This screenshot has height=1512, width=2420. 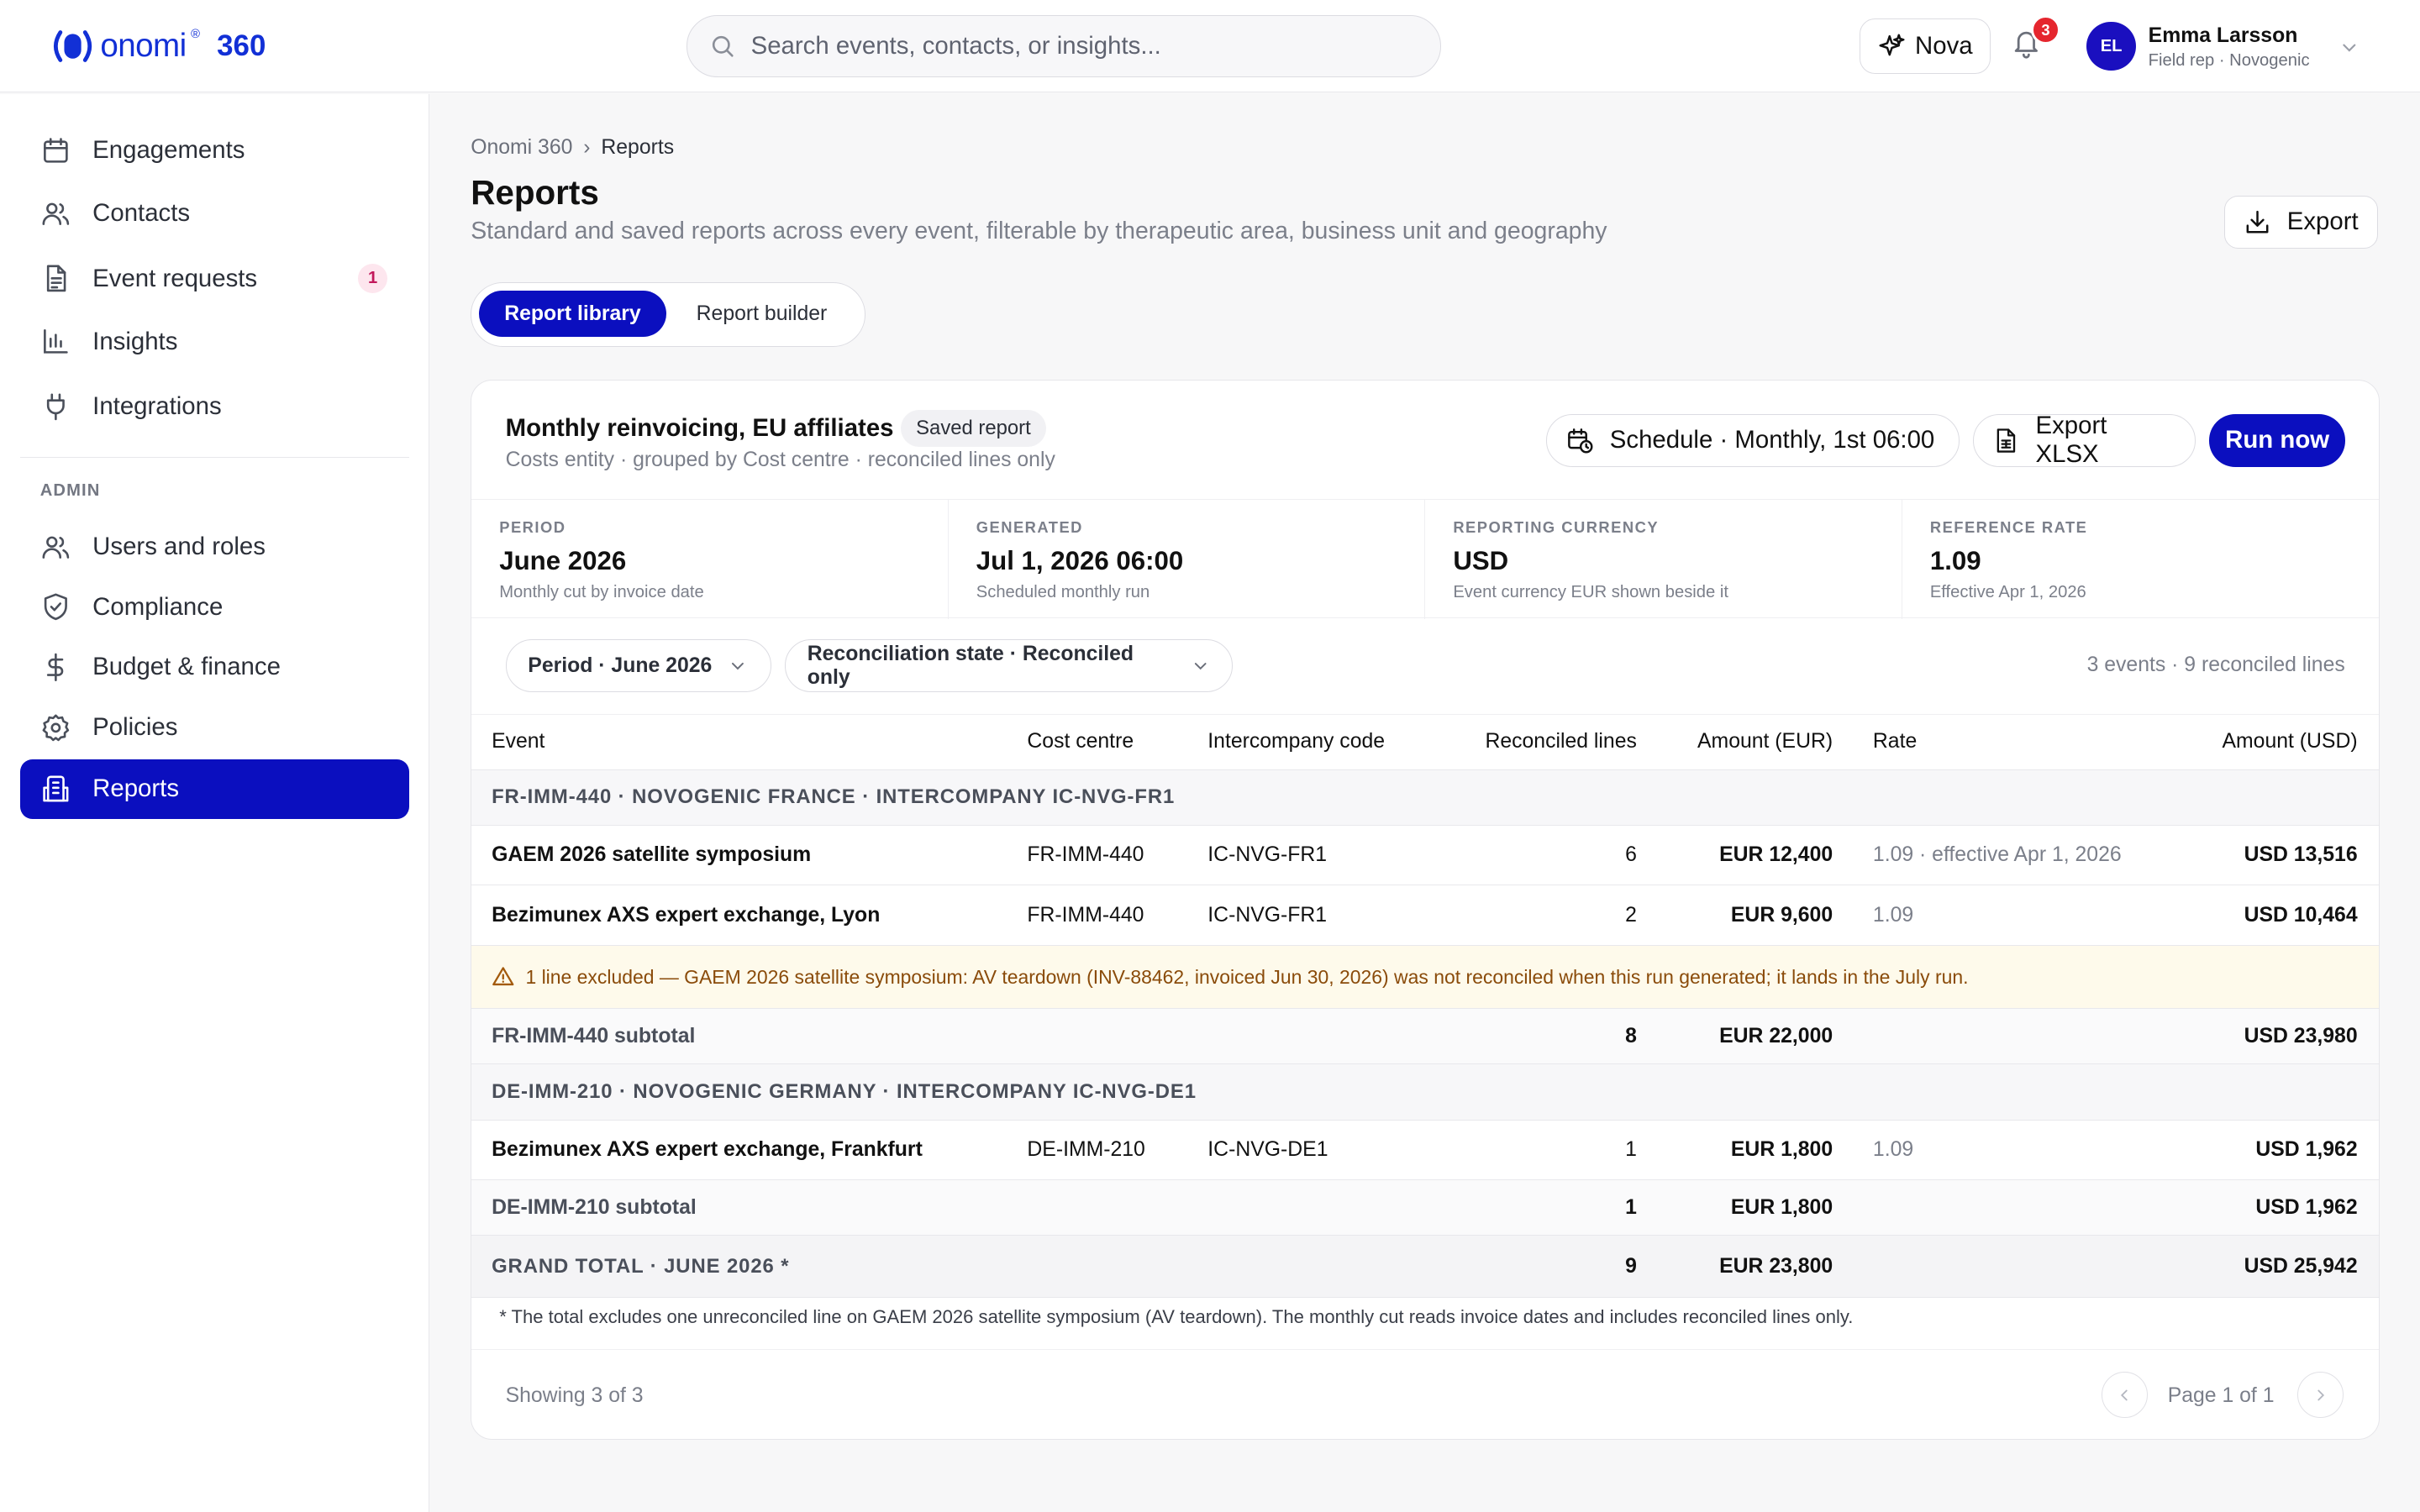 What do you see at coordinates (187, 667) in the screenshot?
I see `sidebar-item-label: Budget & finance` at bounding box center [187, 667].